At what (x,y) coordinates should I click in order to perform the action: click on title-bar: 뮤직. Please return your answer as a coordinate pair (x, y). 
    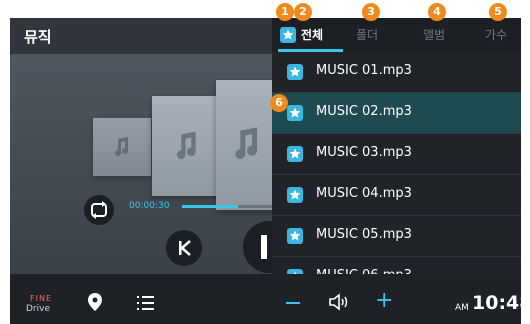
    Looking at the image, I should click on (141, 36).